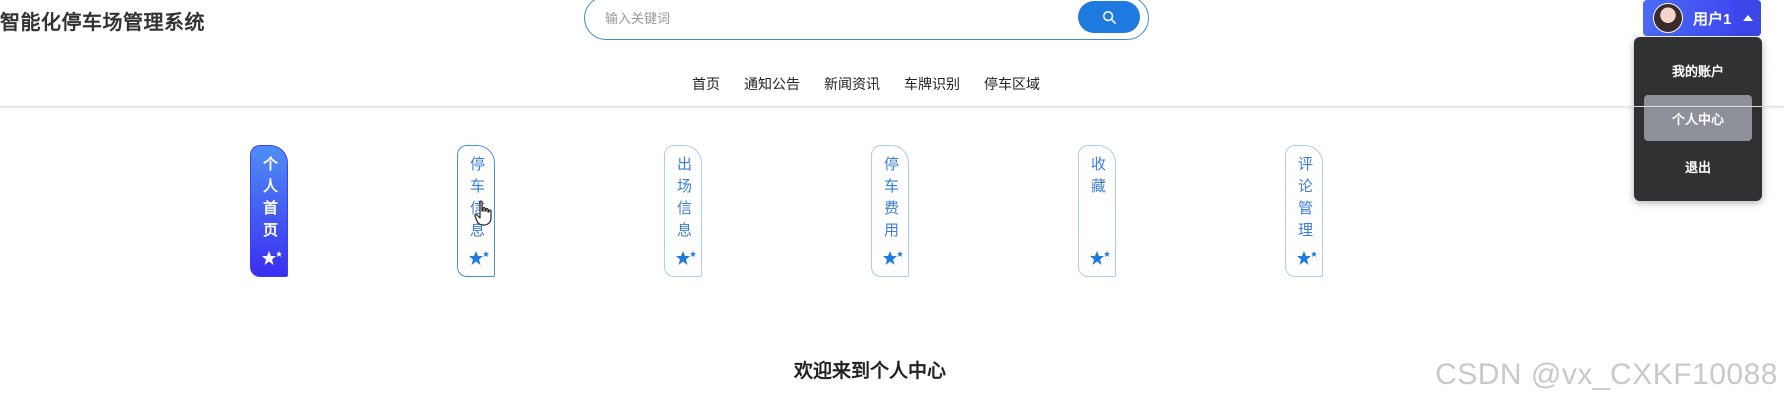  I want to click on caret-up-icon, so click(1748, 18).